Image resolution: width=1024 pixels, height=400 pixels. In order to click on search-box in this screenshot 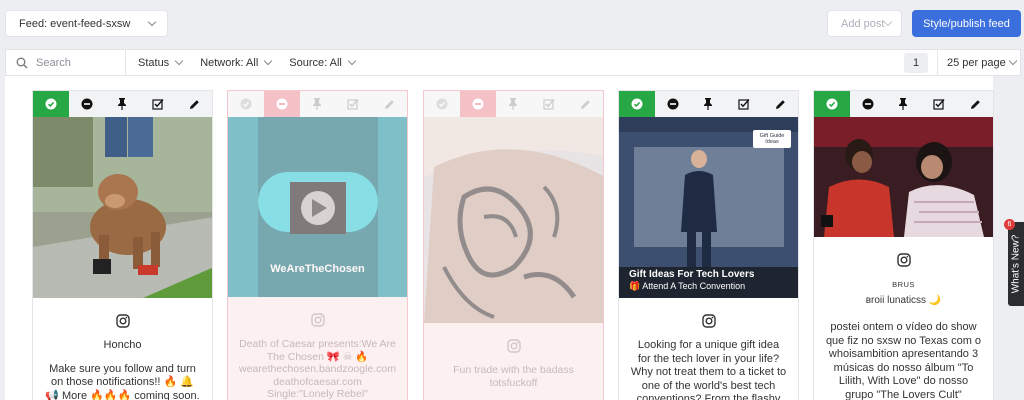, I will do `click(66, 62)`.